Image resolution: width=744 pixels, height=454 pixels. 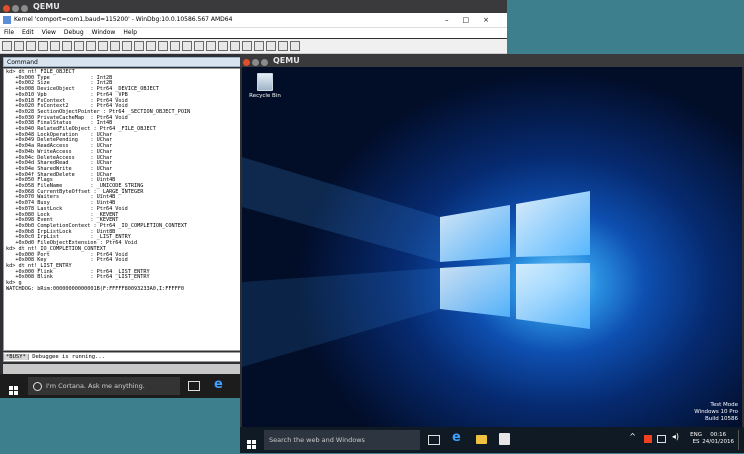 What do you see at coordinates (79, 46) in the screenshot?
I see `stop-icon` at bounding box center [79, 46].